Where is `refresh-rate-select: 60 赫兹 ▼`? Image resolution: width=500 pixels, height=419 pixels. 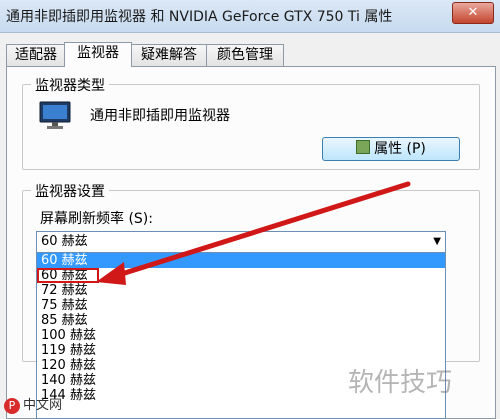
refresh-rate-select: 60 赫兹 ▼ is located at coordinates (241, 242).